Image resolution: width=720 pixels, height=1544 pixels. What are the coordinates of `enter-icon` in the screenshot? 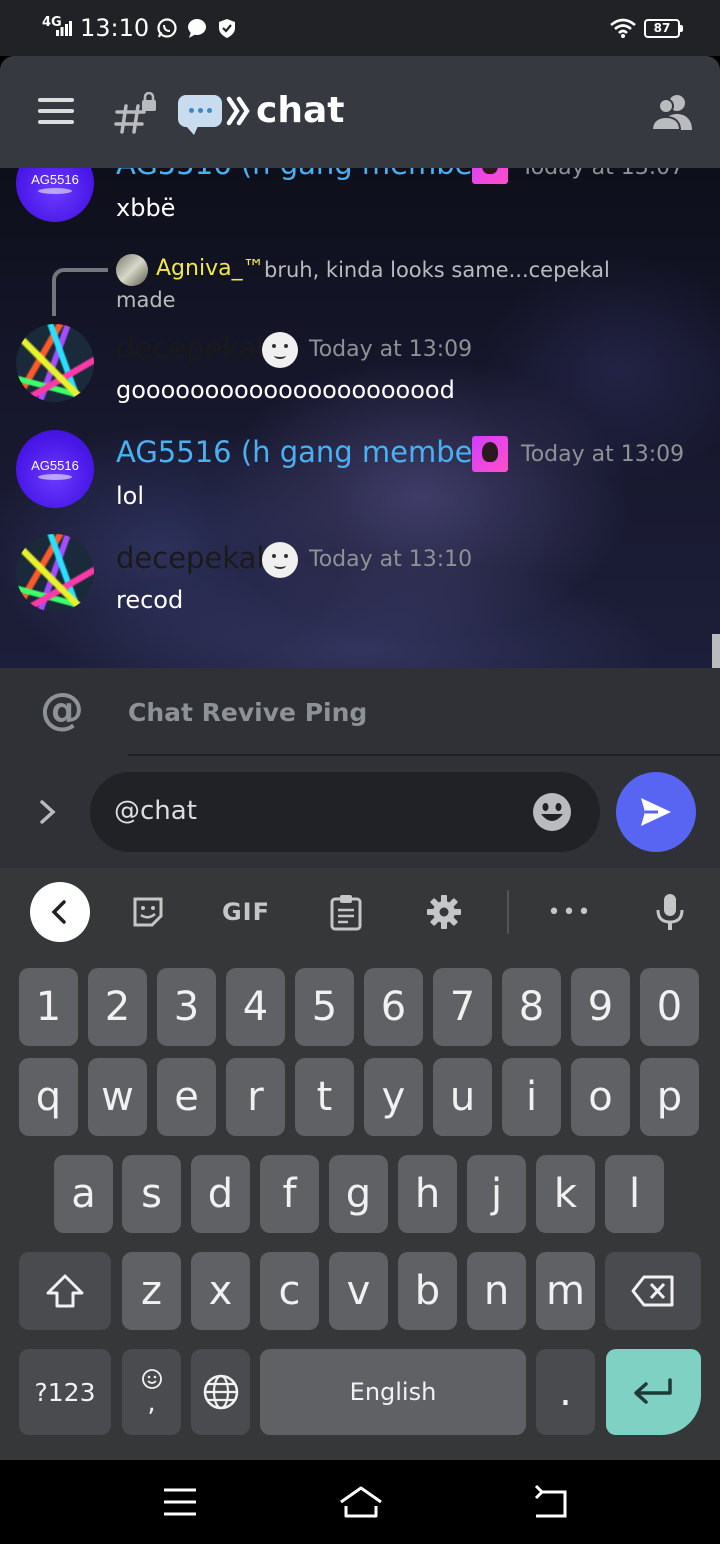 It's located at (652, 1391).